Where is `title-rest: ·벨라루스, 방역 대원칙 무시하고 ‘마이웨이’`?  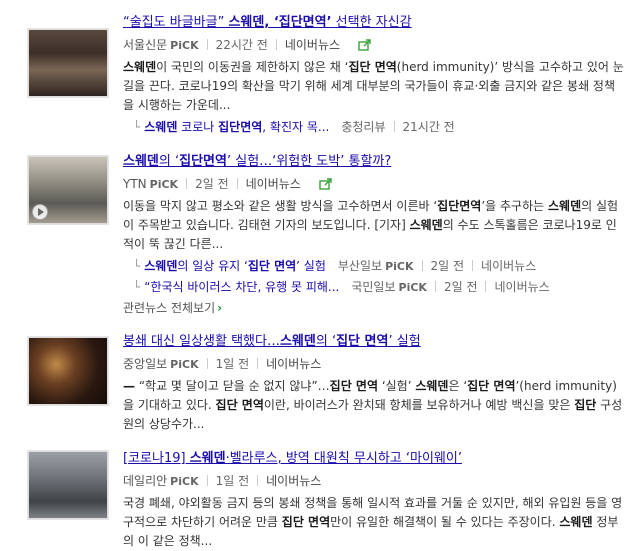 title-rest: ·벨라루스, 방역 대원칙 무시하고 ‘마이웨이’ is located at coordinates (343, 458).